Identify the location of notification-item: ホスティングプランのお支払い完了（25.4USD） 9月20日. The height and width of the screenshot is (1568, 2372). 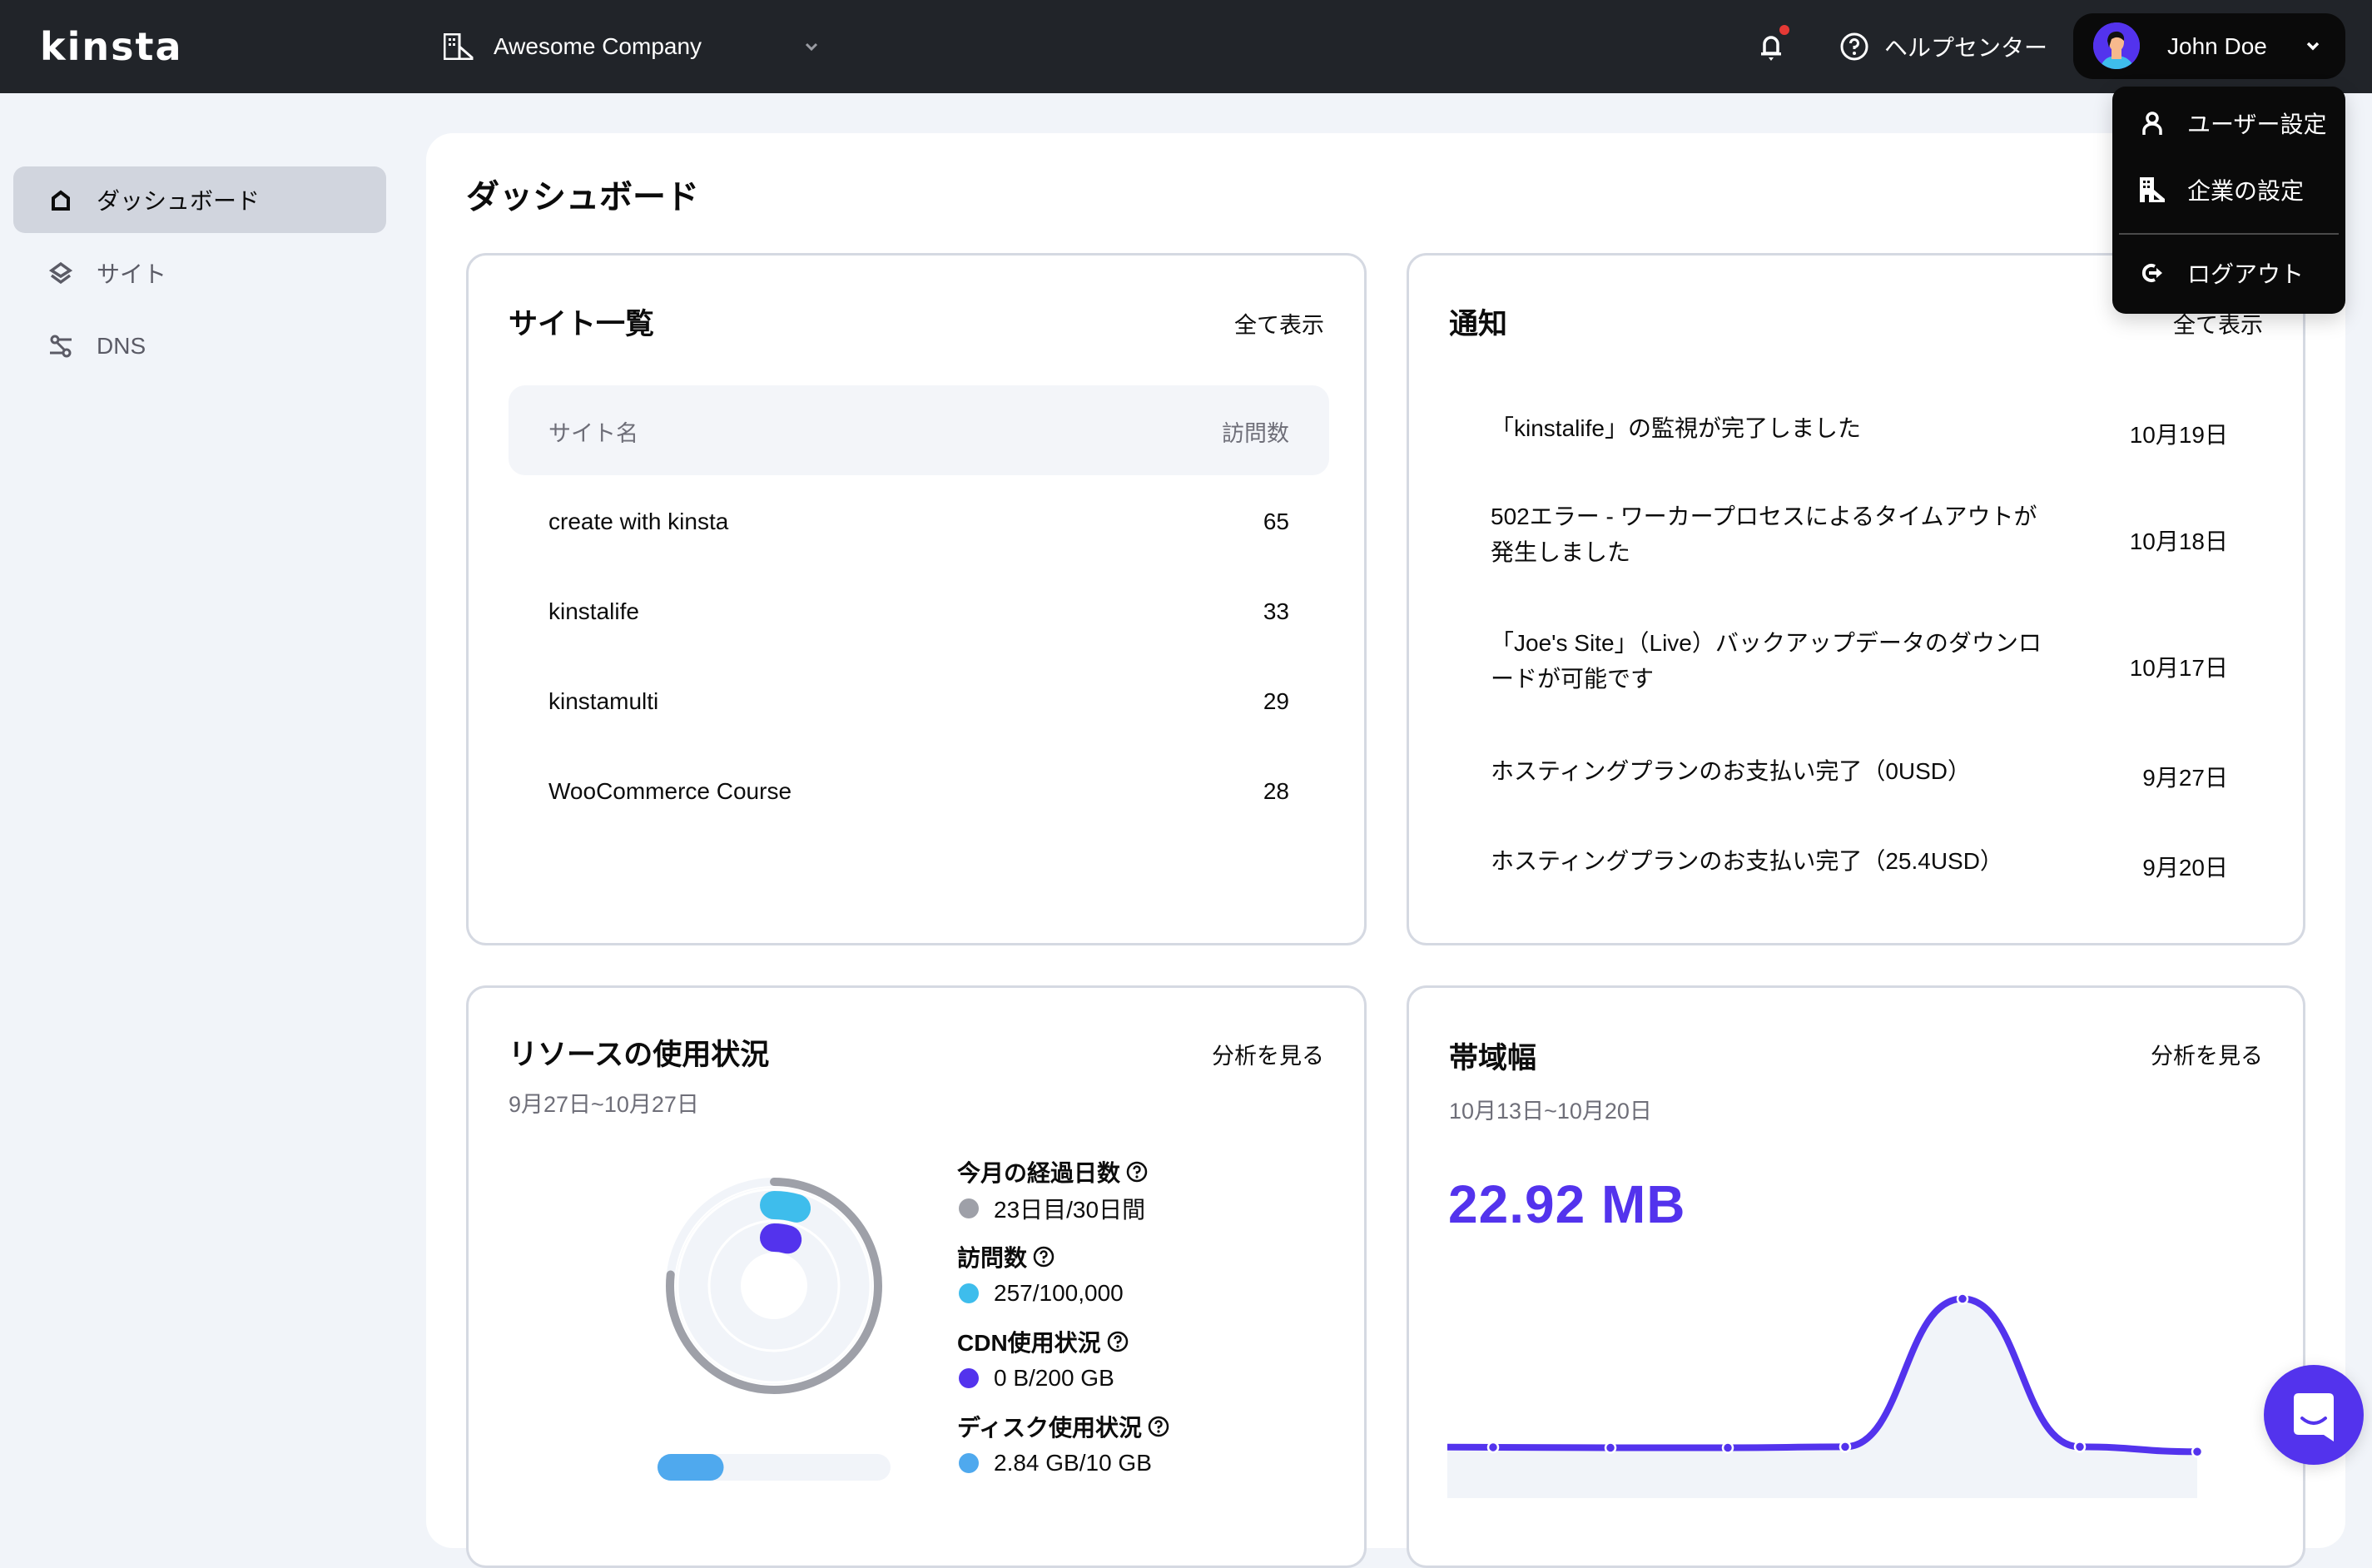
(1859, 868).